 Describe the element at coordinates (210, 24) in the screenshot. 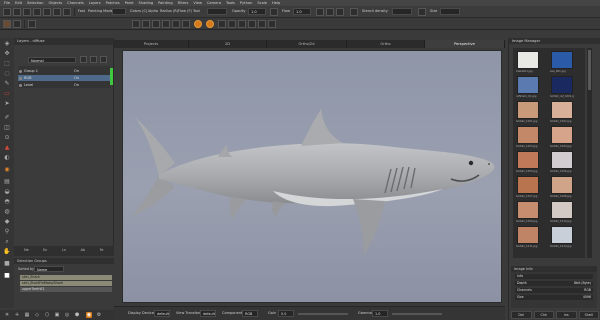

I see `light-icon` at that location.